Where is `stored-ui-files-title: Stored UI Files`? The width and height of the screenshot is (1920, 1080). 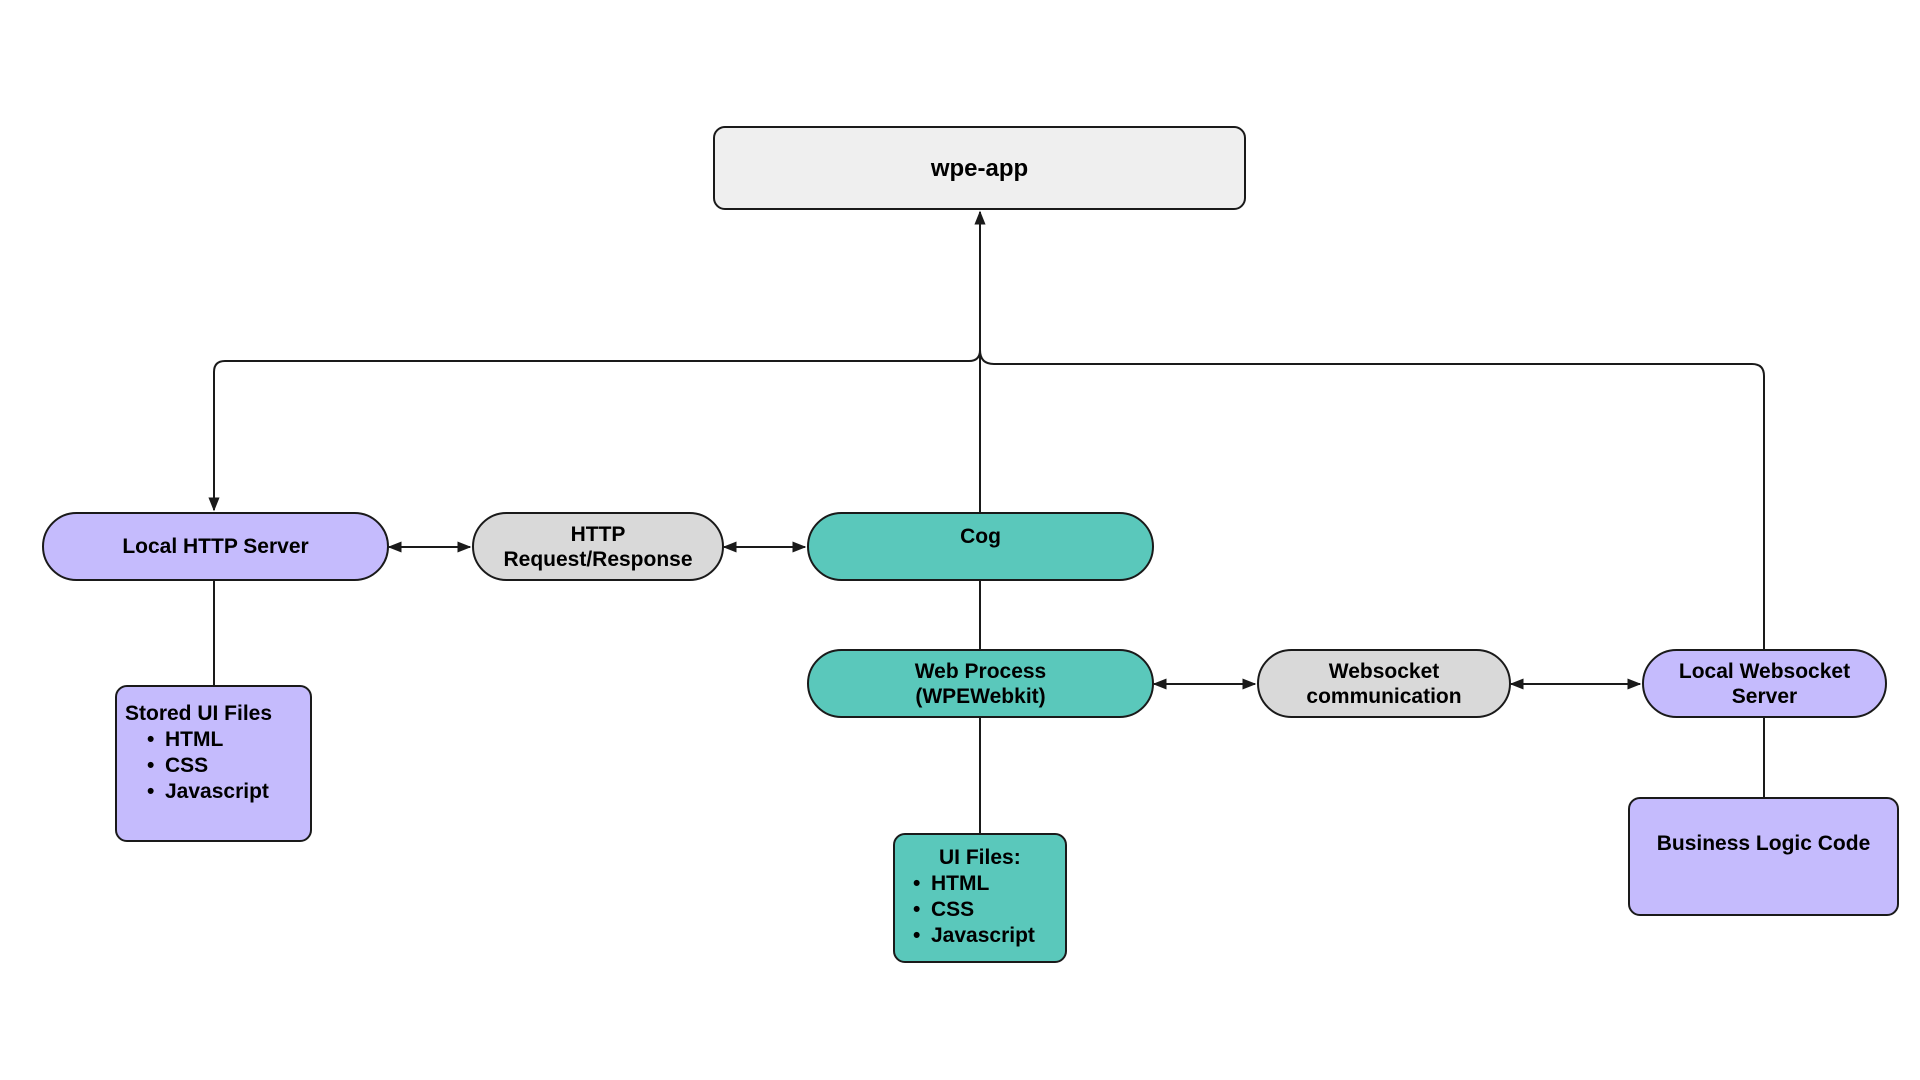
stored-ui-files-title: Stored UI Files is located at coordinates (199, 713).